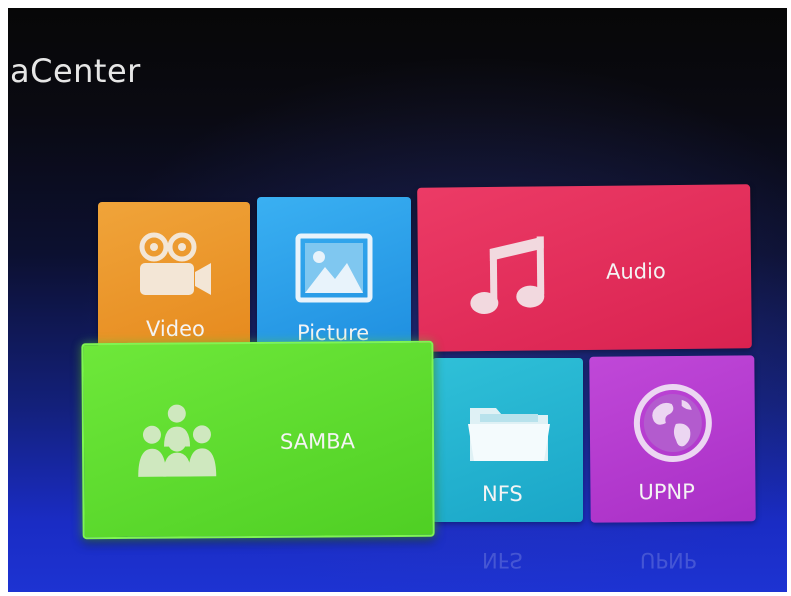 This screenshot has height=596, width=791. Describe the element at coordinates (668, 560) in the screenshot. I see `upnp-reflection: UPNP` at that location.